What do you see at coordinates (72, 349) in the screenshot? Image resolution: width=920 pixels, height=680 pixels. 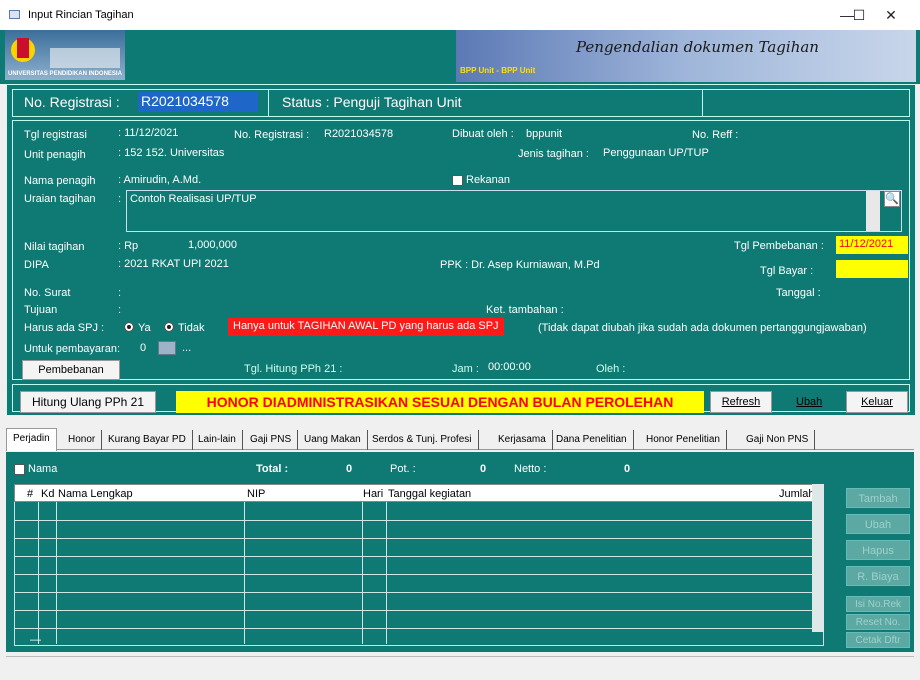 I see `untuk-label: Untuk pembayaran:` at bounding box center [72, 349].